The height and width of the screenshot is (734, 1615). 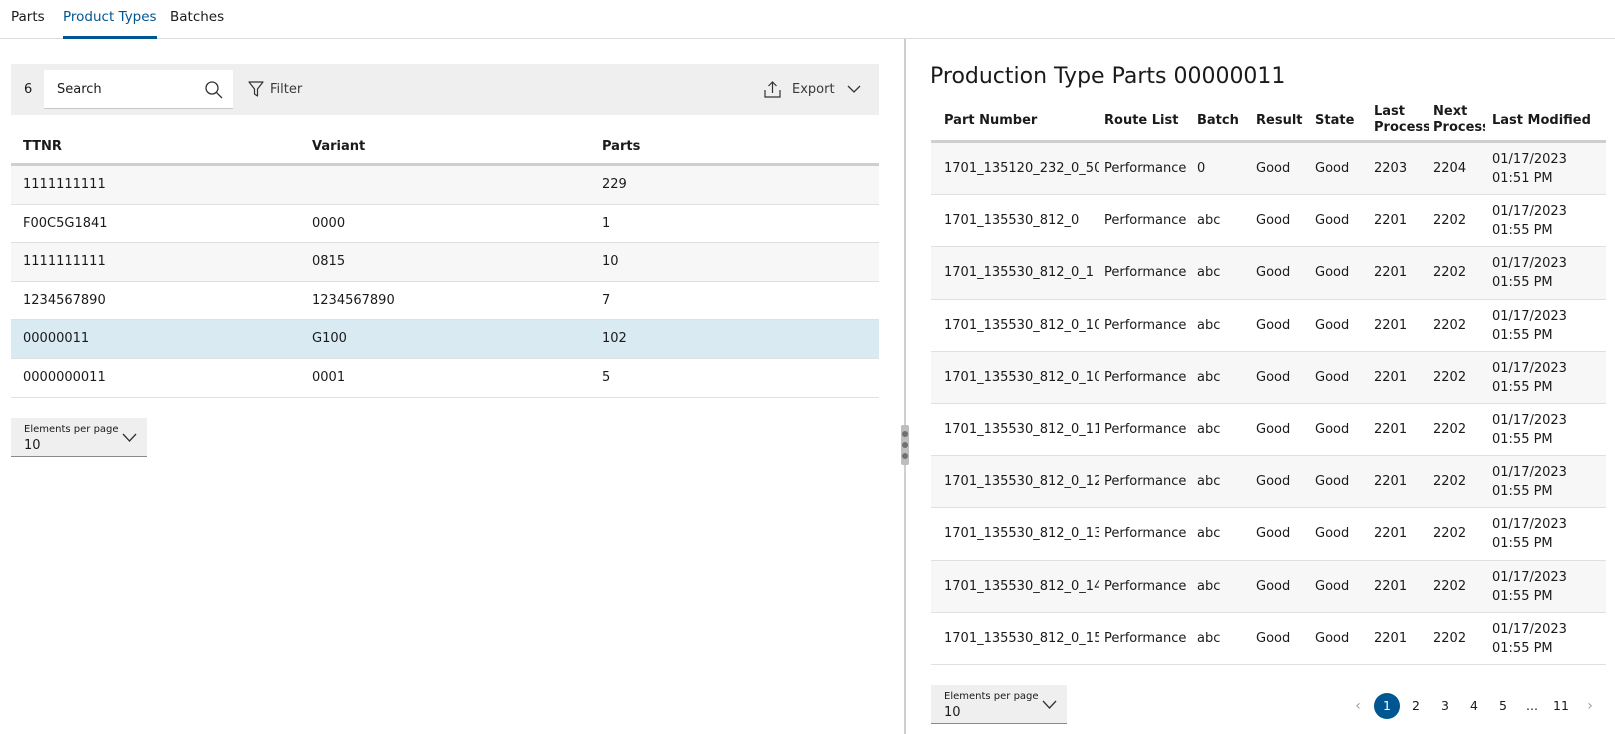 What do you see at coordinates (445, 339) in the screenshot?
I see `table-row: 00000011 G100 102` at bounding box center [445, 339].